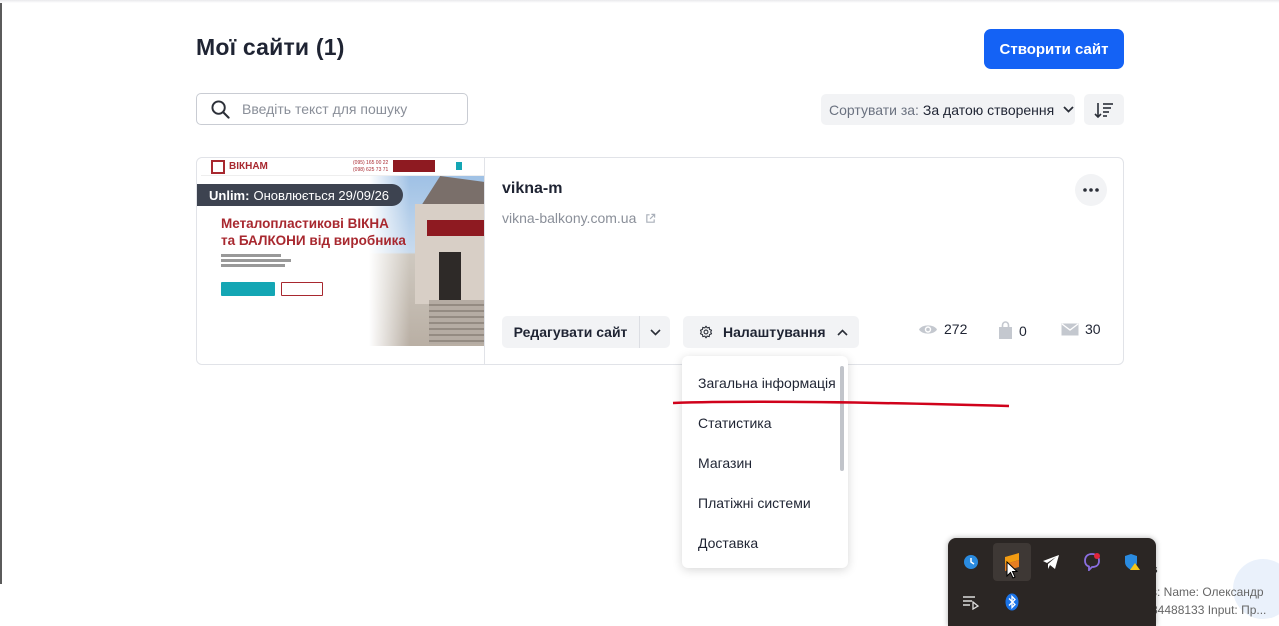  I want to click on notification-line: s: Name: Олександр, so click(1207, 592).